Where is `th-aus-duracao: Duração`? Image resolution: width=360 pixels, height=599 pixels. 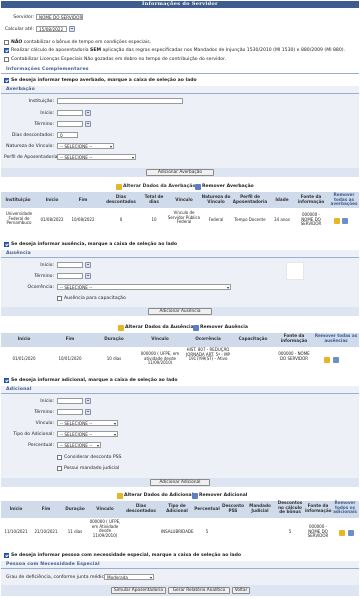 th-aus-duracao: Duração is located at coordinates (114, 338).